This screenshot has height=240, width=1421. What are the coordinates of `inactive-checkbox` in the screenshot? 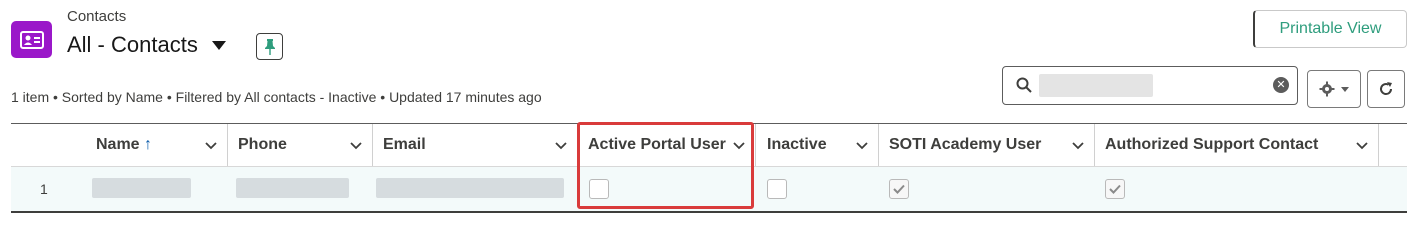 It's located at (777, 189).